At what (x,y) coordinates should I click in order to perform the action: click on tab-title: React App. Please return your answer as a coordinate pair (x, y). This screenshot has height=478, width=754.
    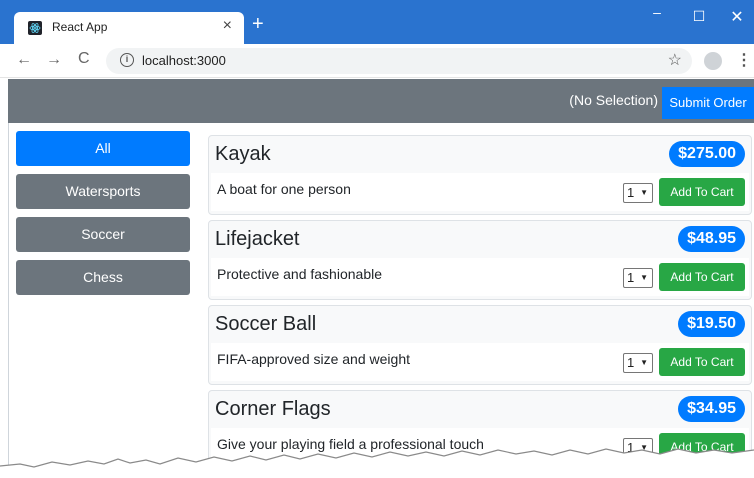
    Looking at the image, I should click on (80, 27).